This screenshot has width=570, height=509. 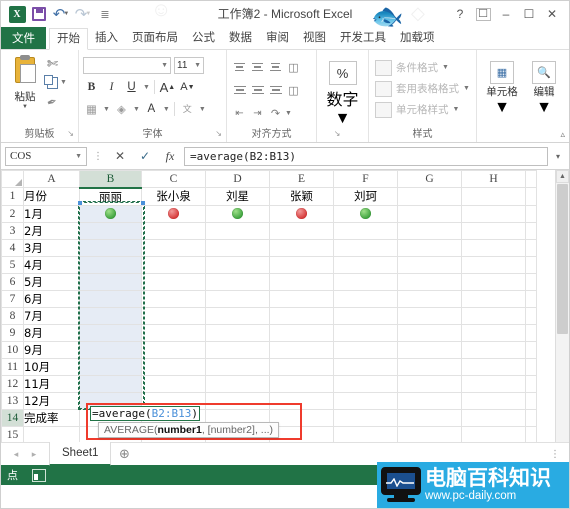 What do you see at coordinates (124, 454) in the screenshot?
I see `add-sheet-icon: ⊕` at bounding box center [124, 454].